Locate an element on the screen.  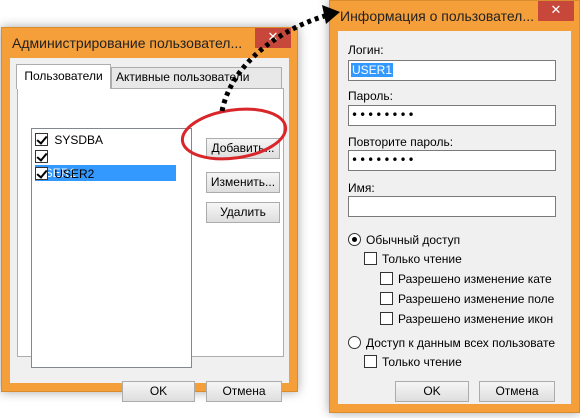
allow-fields-label: Разрешено изменение поле is located at coordinates (476, 298).